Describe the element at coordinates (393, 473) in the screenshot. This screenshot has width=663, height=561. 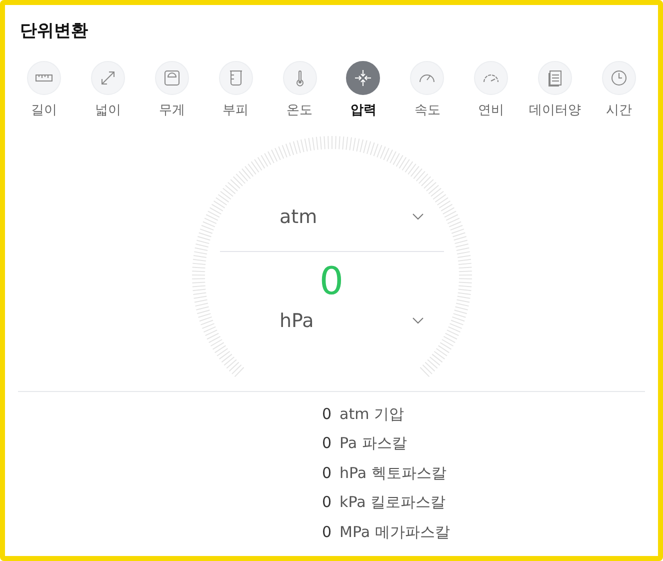
I see `unit-name: hPa 헥토파스칼` at that location.